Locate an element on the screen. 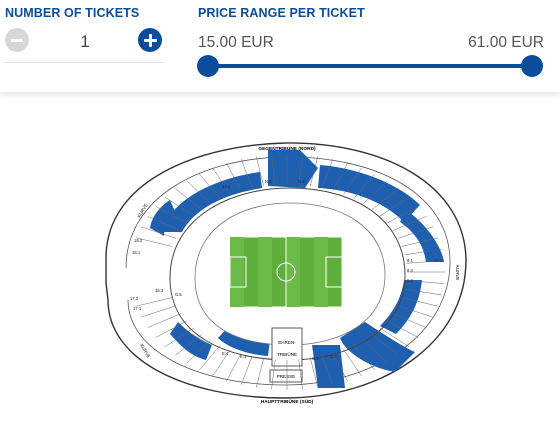  decrease-tickets-button is located at coordinates (17, 40).